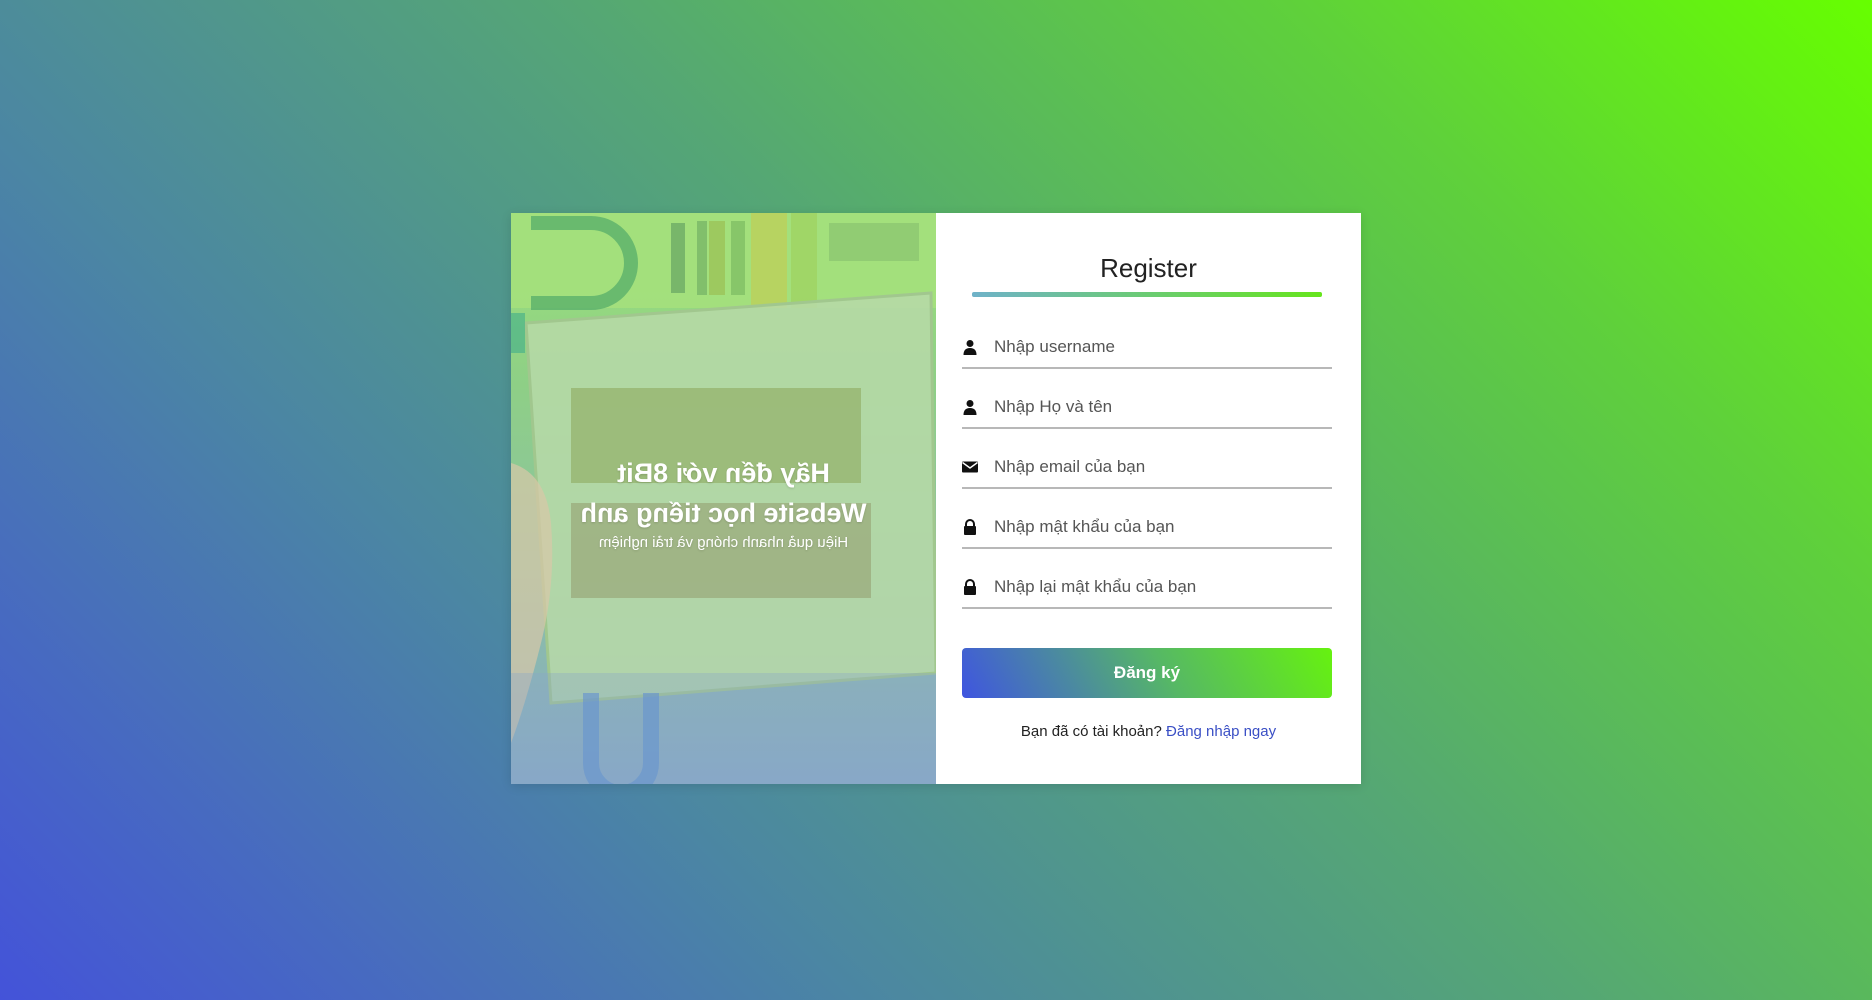 Image resolution: width=1872 pixels, height=1004 pixels. What do you see at coordinates (1091, 731) in the screenshot?
I see `login-prompt-text: Bạn đã có tài khoản?` at bounding box center [1091, 731].